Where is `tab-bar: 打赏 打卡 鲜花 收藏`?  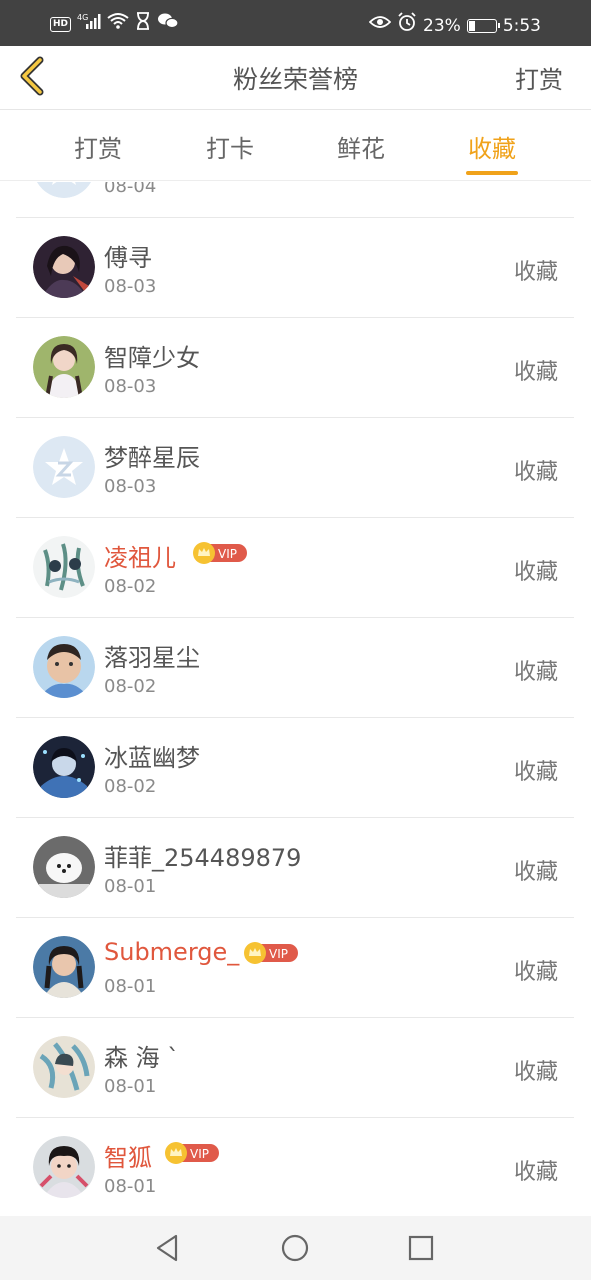
tab-bar: 打赏 打卡 鲜花 收藏 is located at coordinates (295, 146).